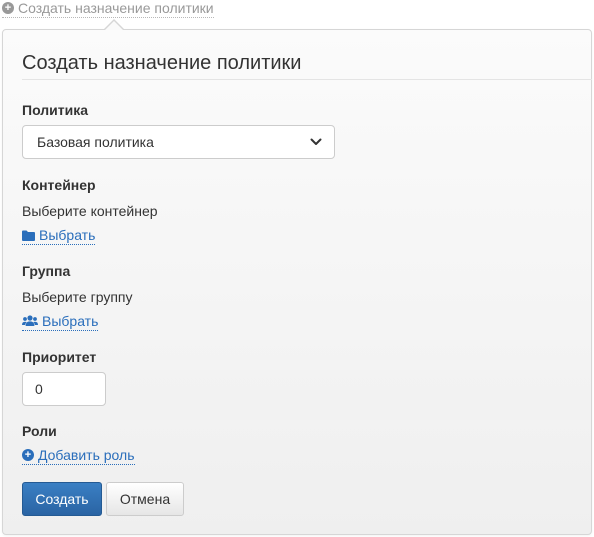  I want to click on users-icon, so click(30, 321).